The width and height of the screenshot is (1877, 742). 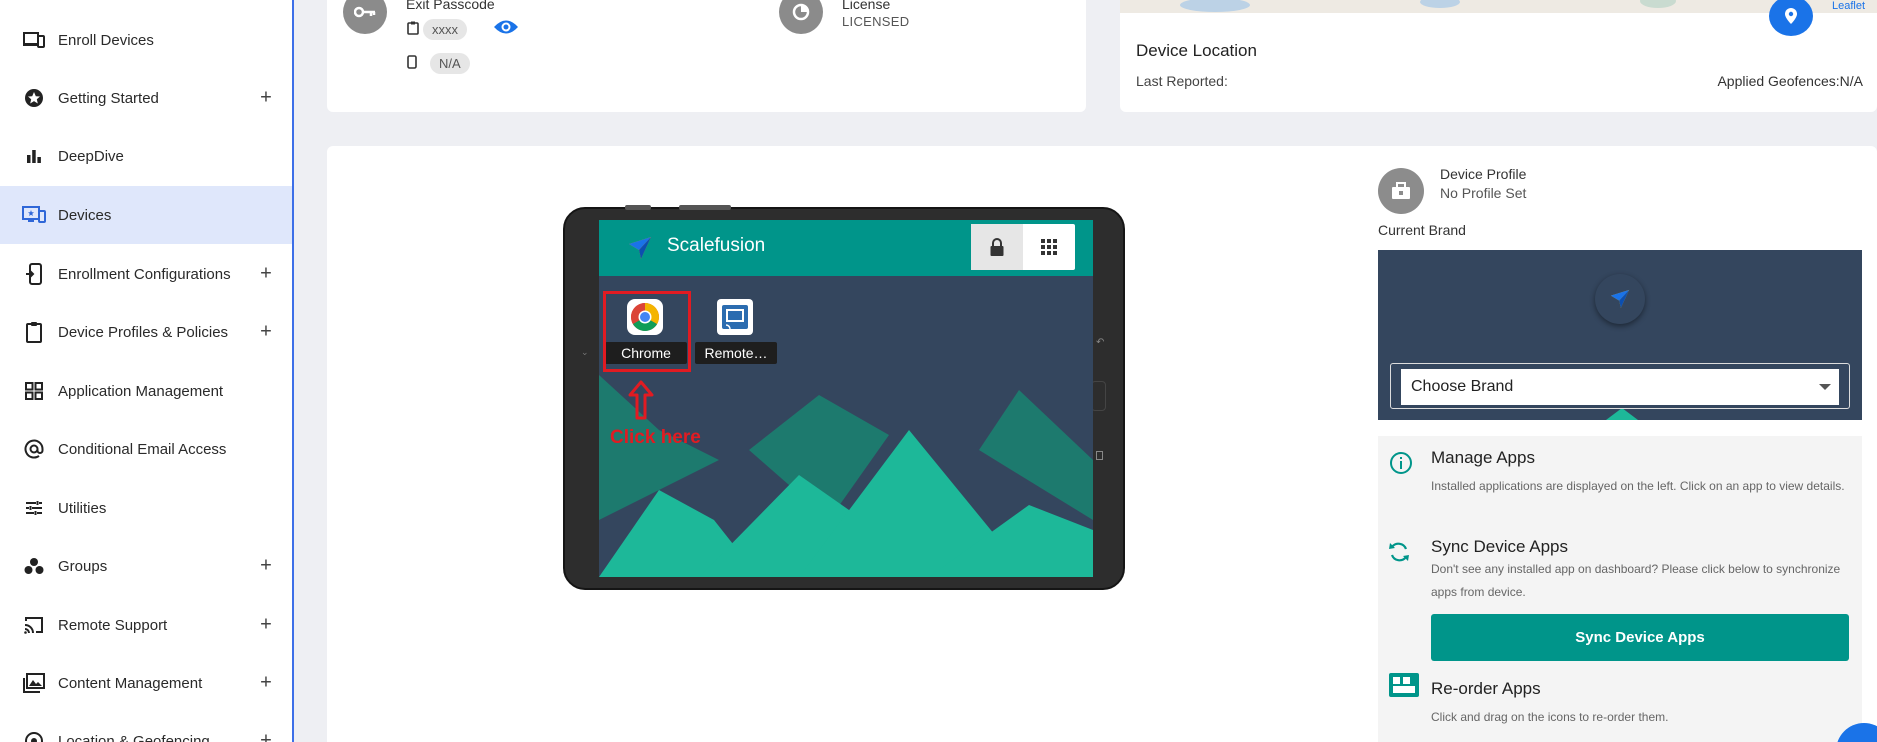 What do you see at coordinates (450, 6) in the screenshot?
I see `exit-passcode-label: Exit Passcode` at bounding box center [450, 6].